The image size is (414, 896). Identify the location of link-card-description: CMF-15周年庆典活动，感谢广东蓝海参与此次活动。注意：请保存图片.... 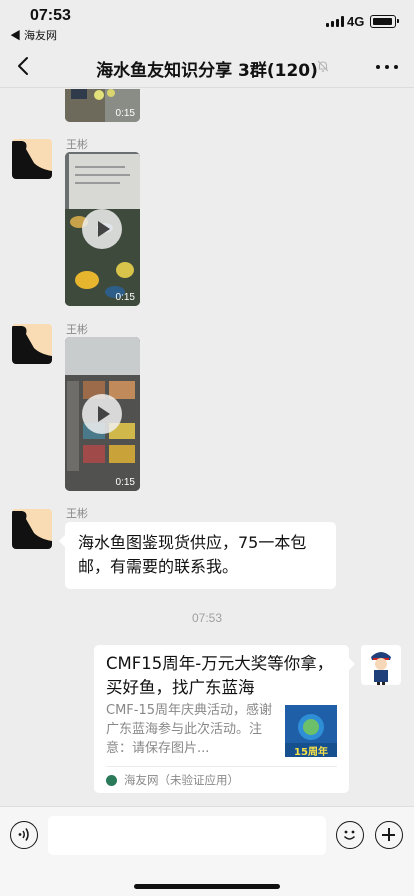
(189, 729).